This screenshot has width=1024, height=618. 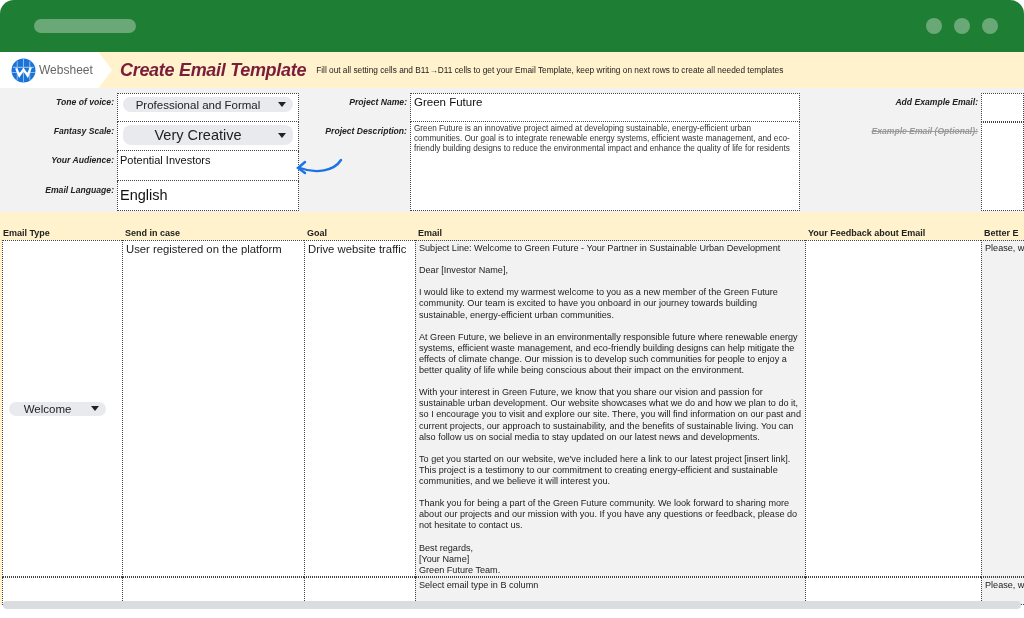 I want to click on table-cell, so click(x=893, y=408).